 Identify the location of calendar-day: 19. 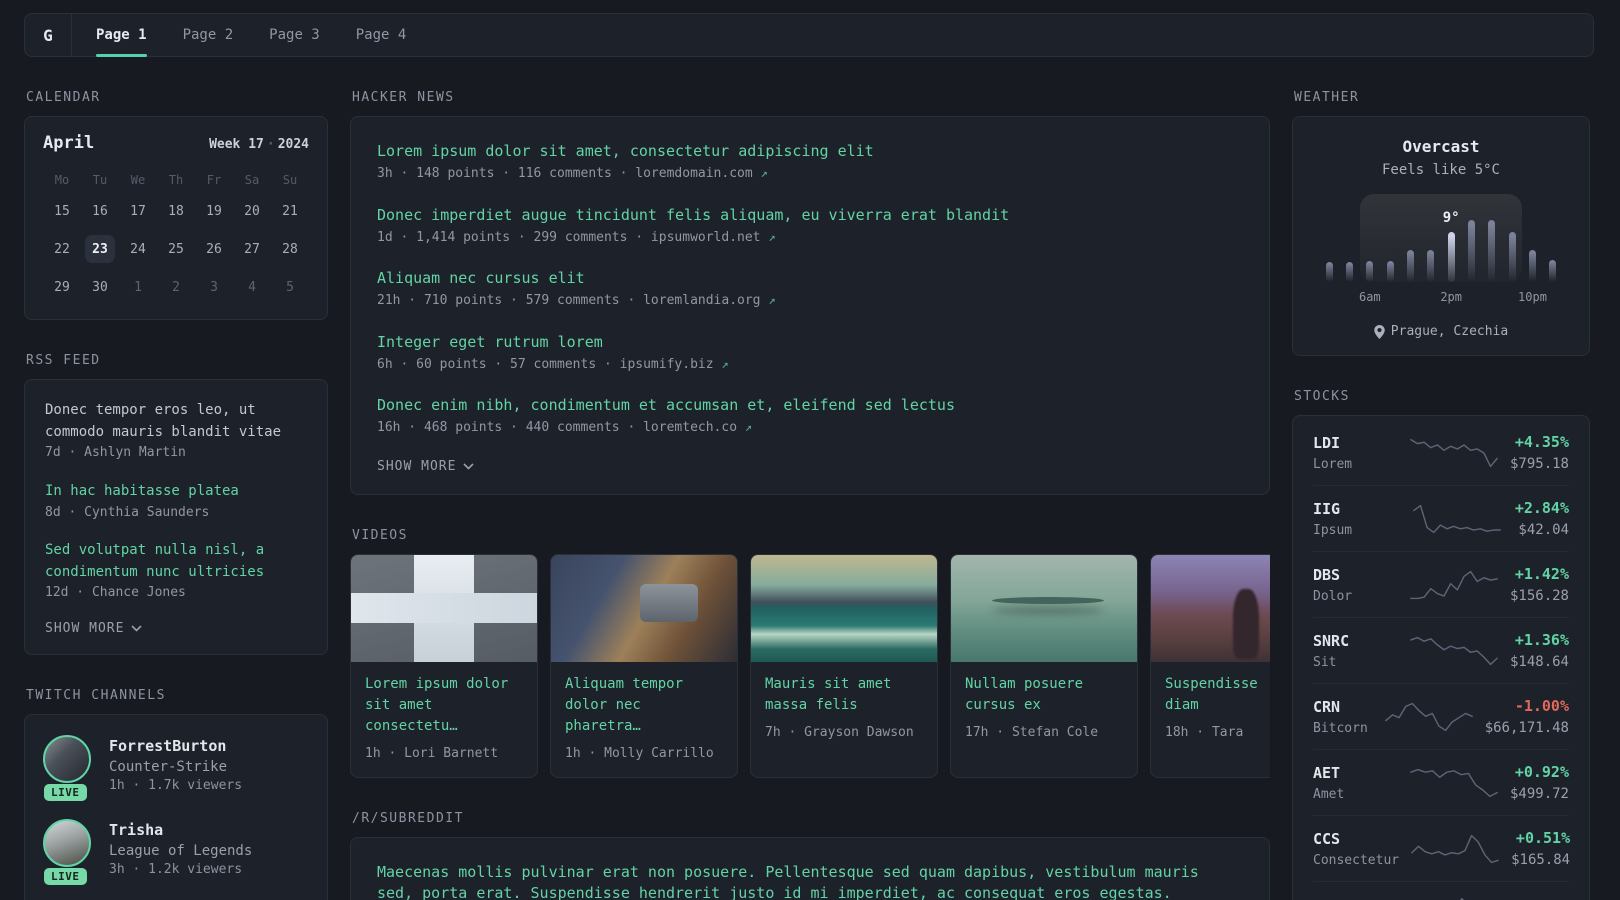
(214, 211).